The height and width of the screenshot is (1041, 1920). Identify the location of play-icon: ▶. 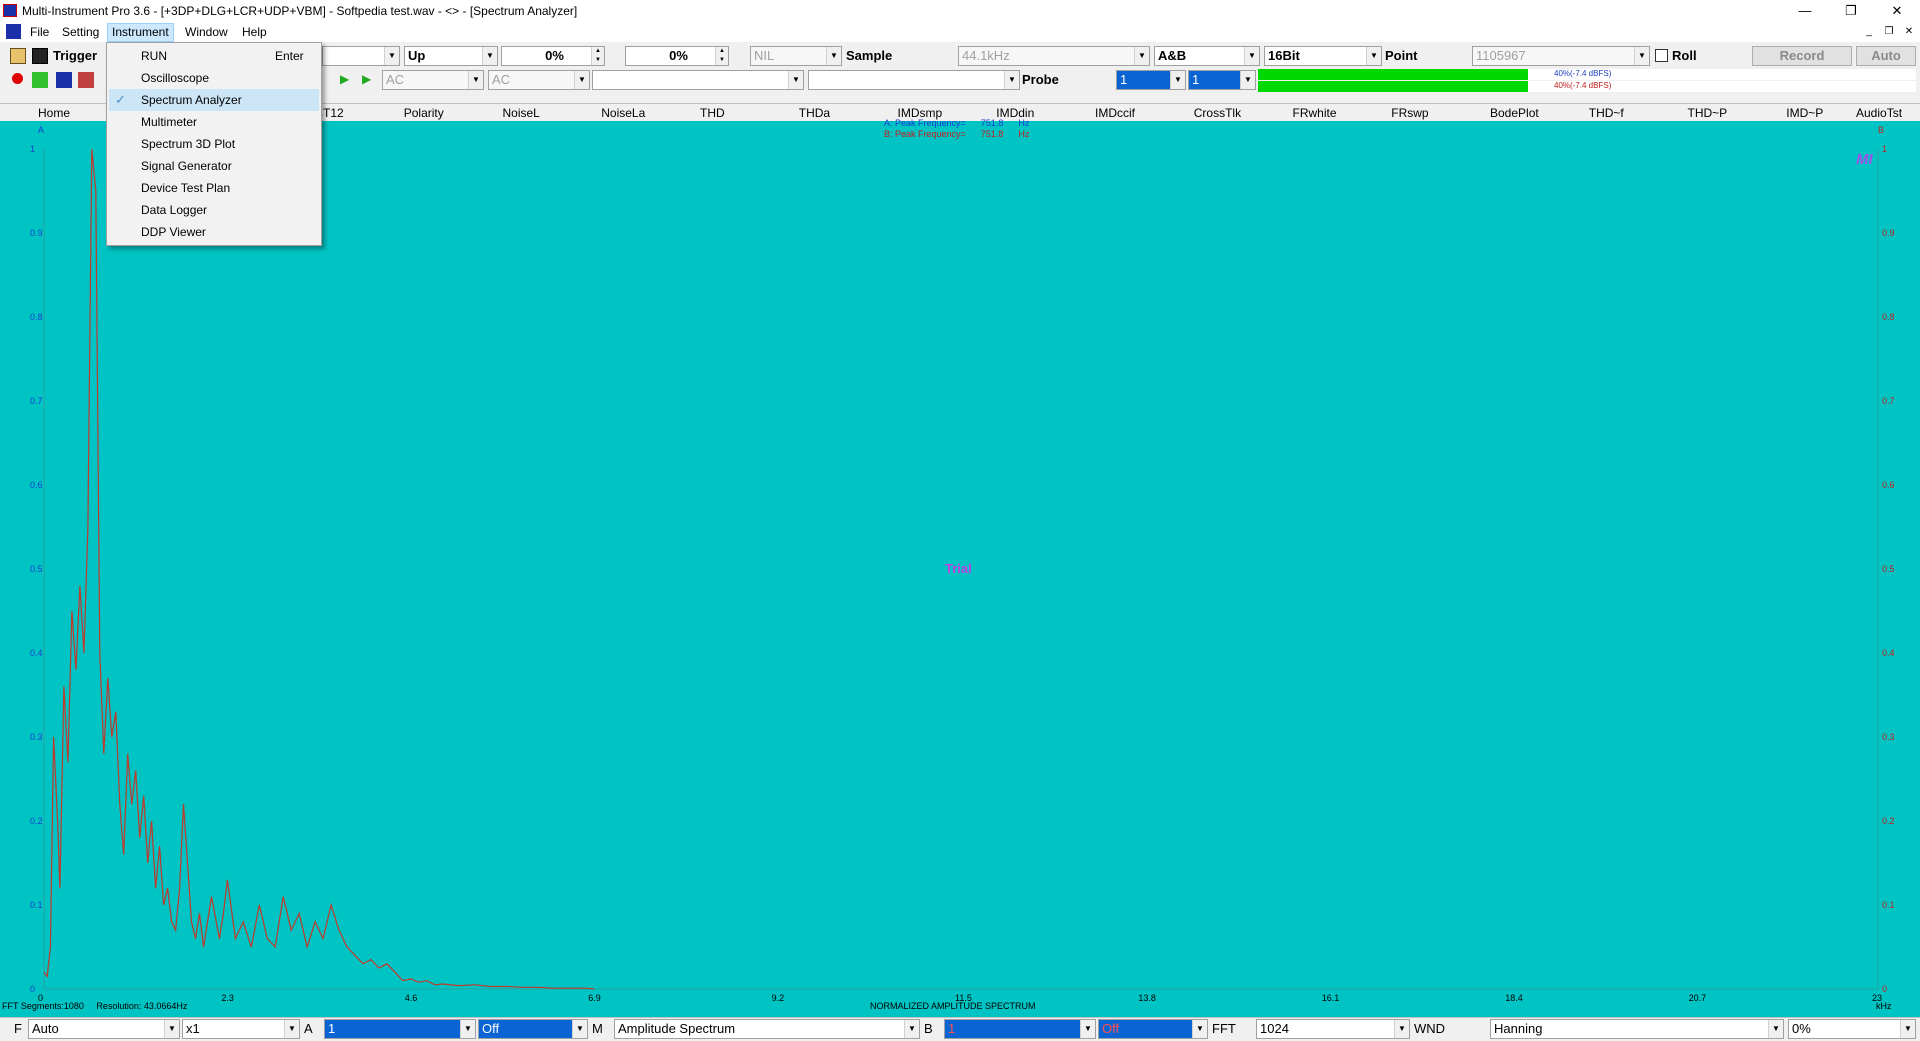
(344, 79).